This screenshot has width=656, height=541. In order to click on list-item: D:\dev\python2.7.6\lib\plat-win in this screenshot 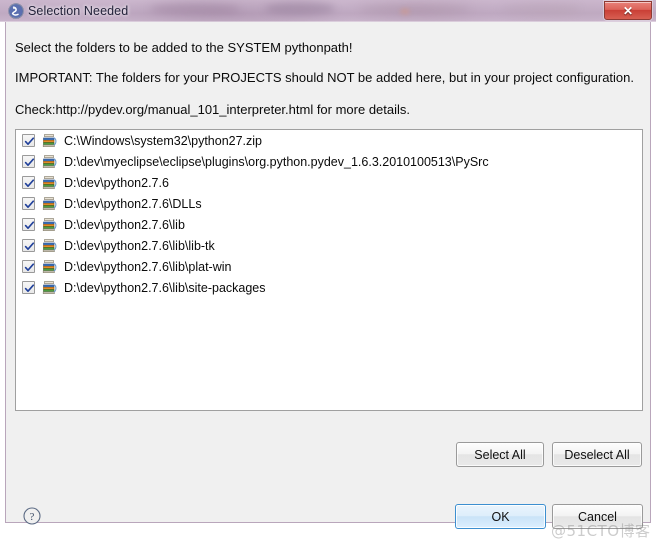, I will do `click(329, 266)`.